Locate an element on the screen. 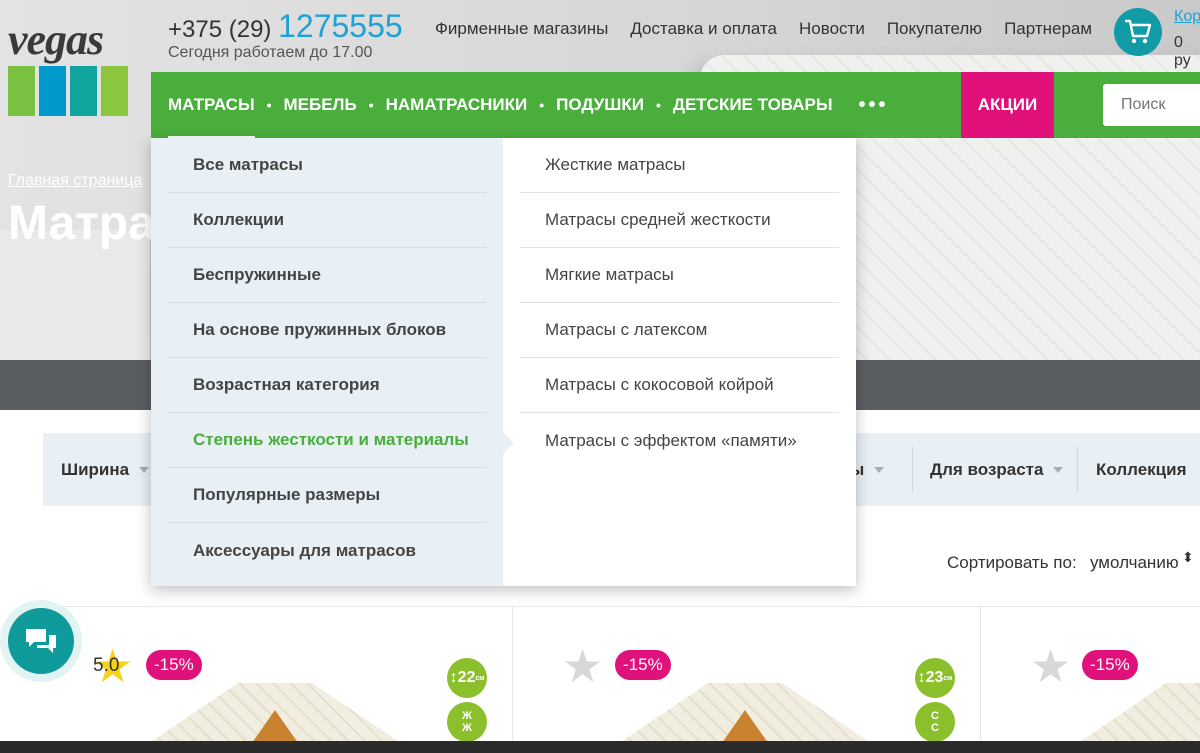 This screenshot has height=753, width=1200. dd-collections: Коллекции is located at coordinates (327, 220).